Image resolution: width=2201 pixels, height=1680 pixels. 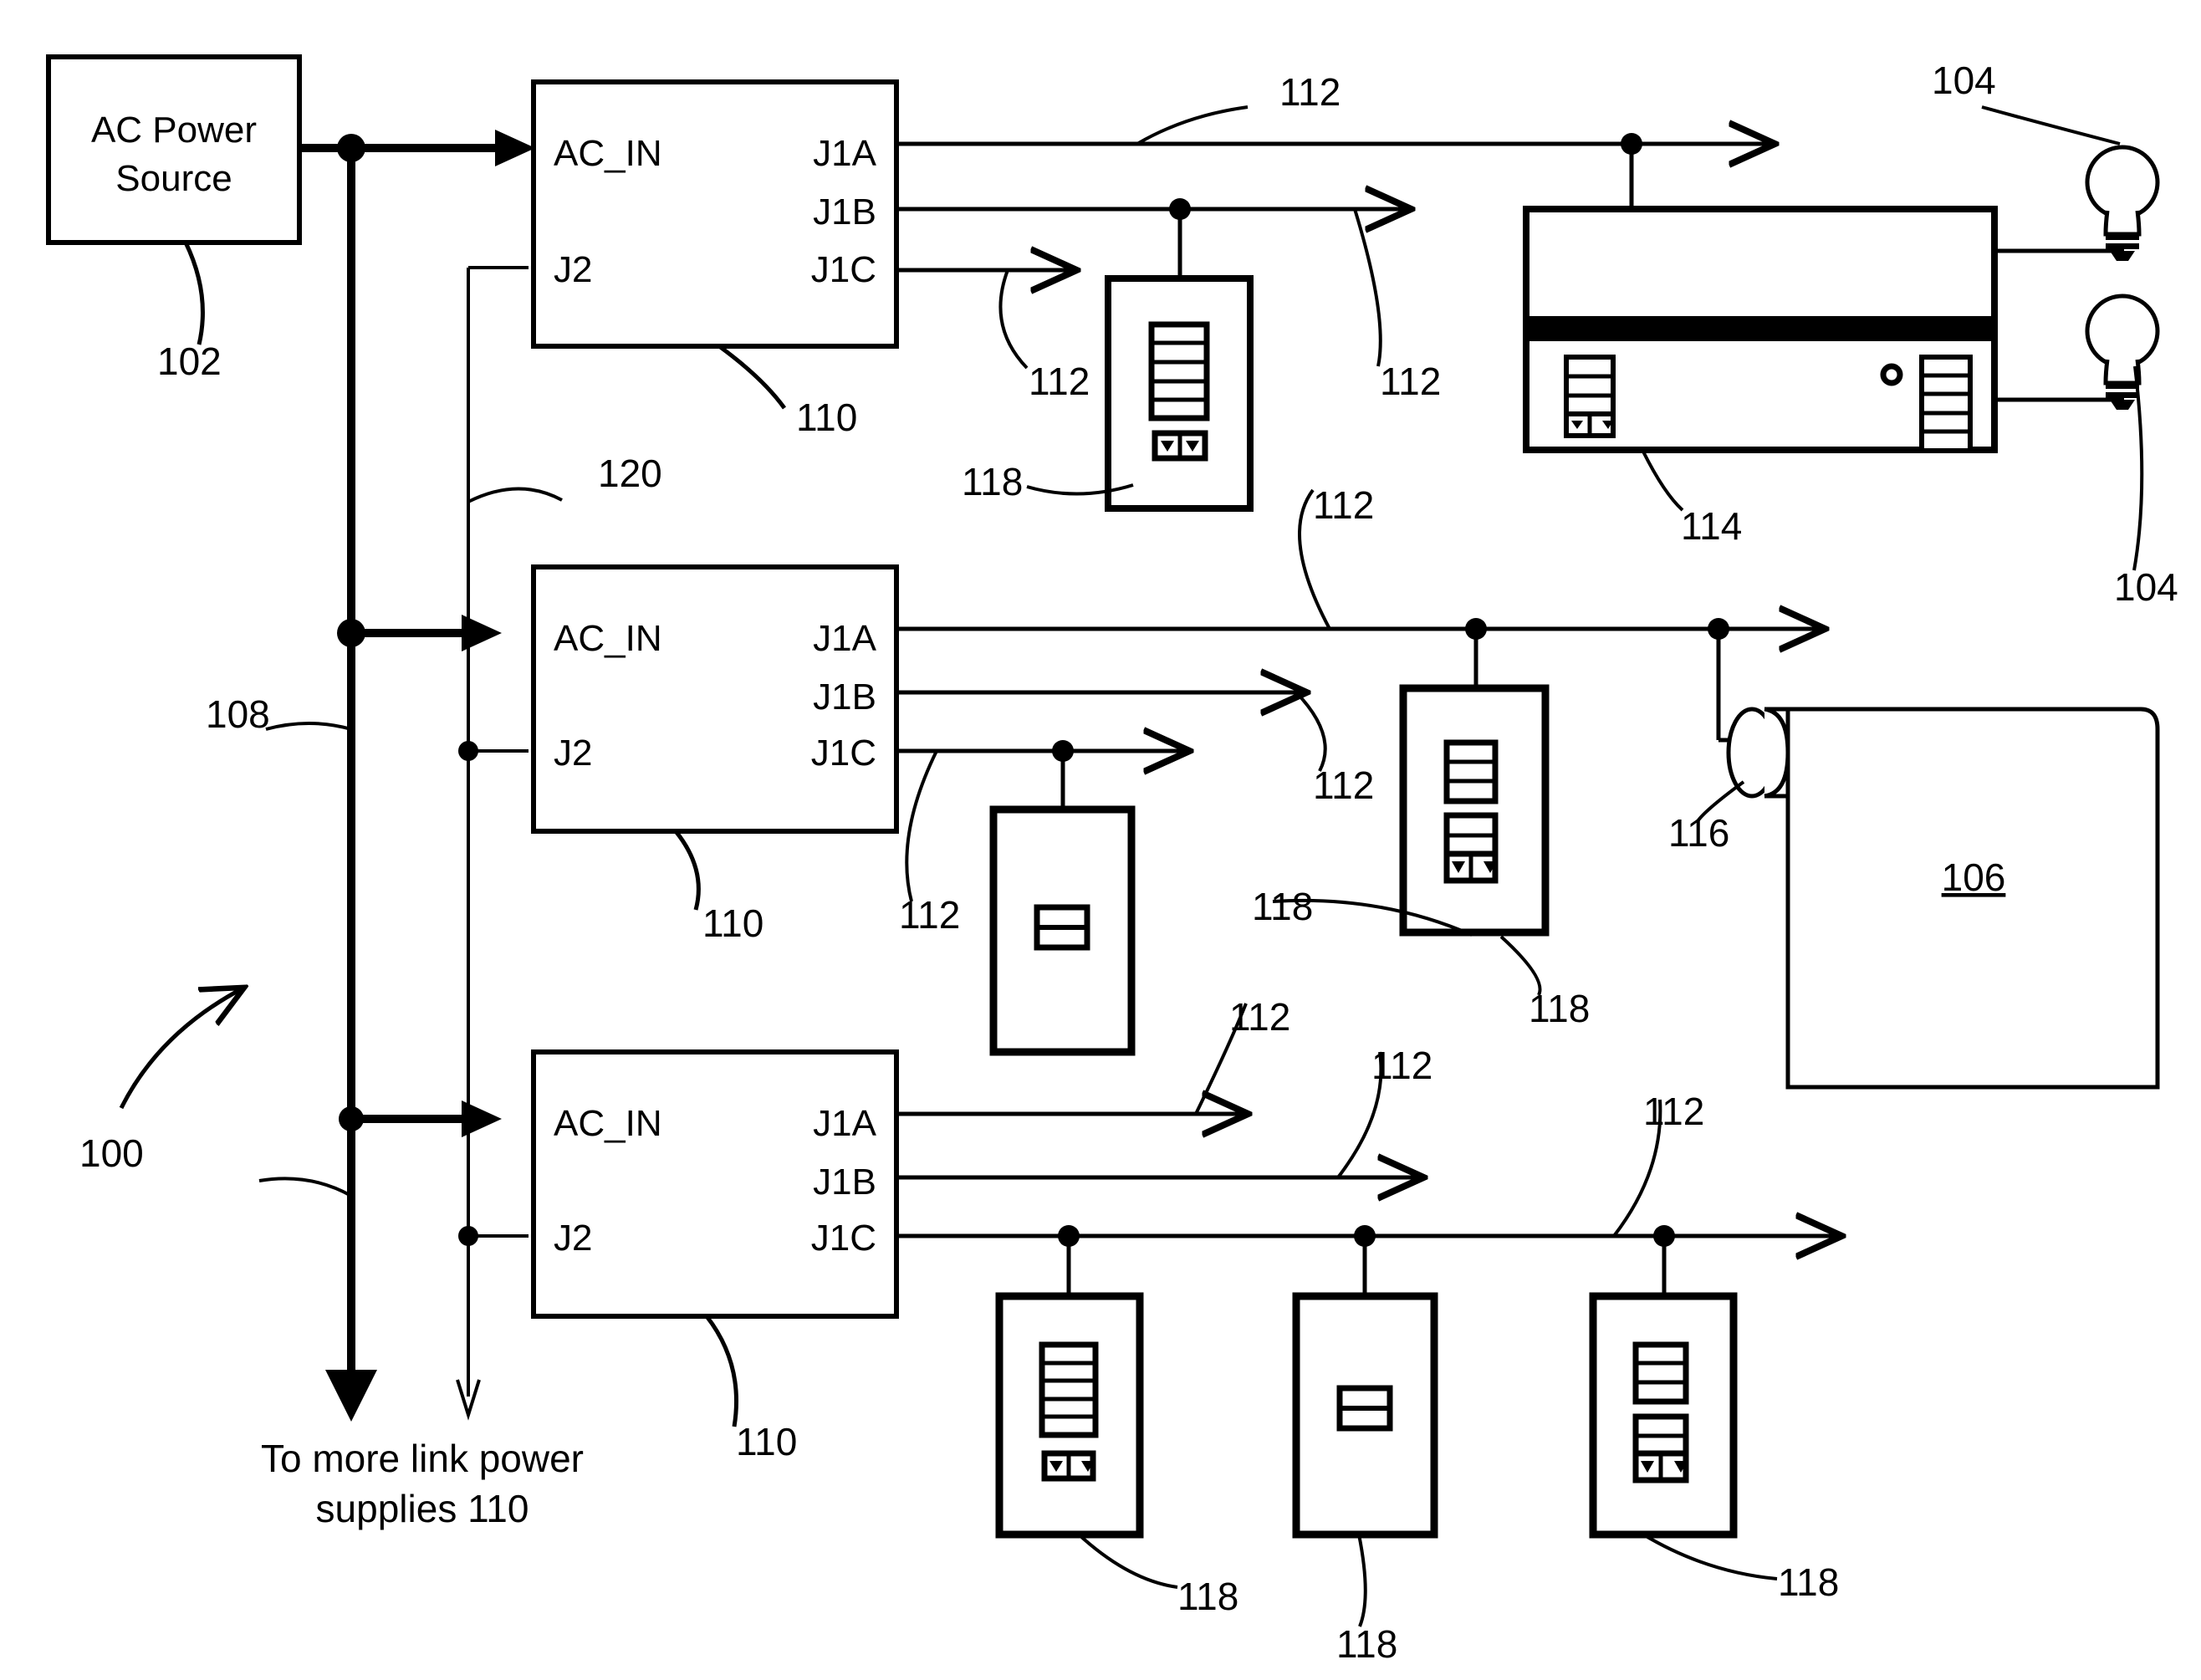 What do you see at coordinates (1760, 328) in the screenshot?
I see `panel-divider-bar` at bounding box center [1760, 328].